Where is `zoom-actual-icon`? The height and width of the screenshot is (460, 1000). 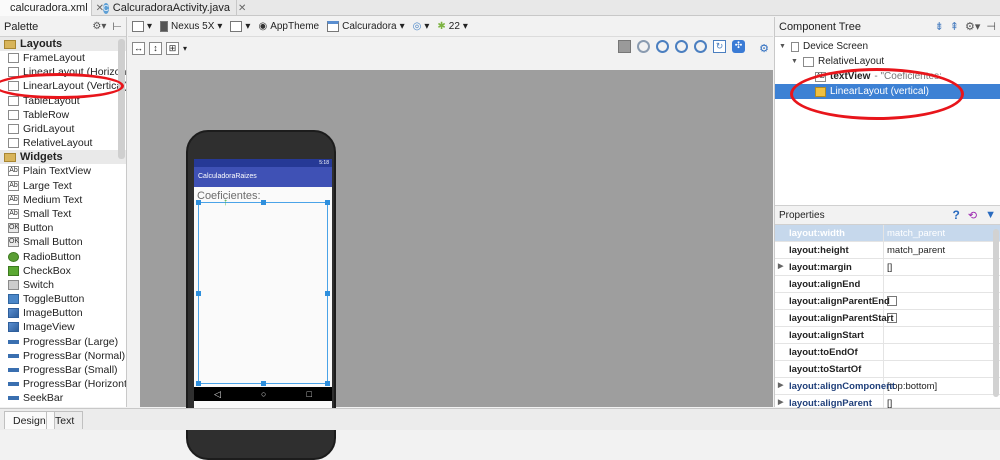 zoom-actual-icon is located at coordinates (643, 46).